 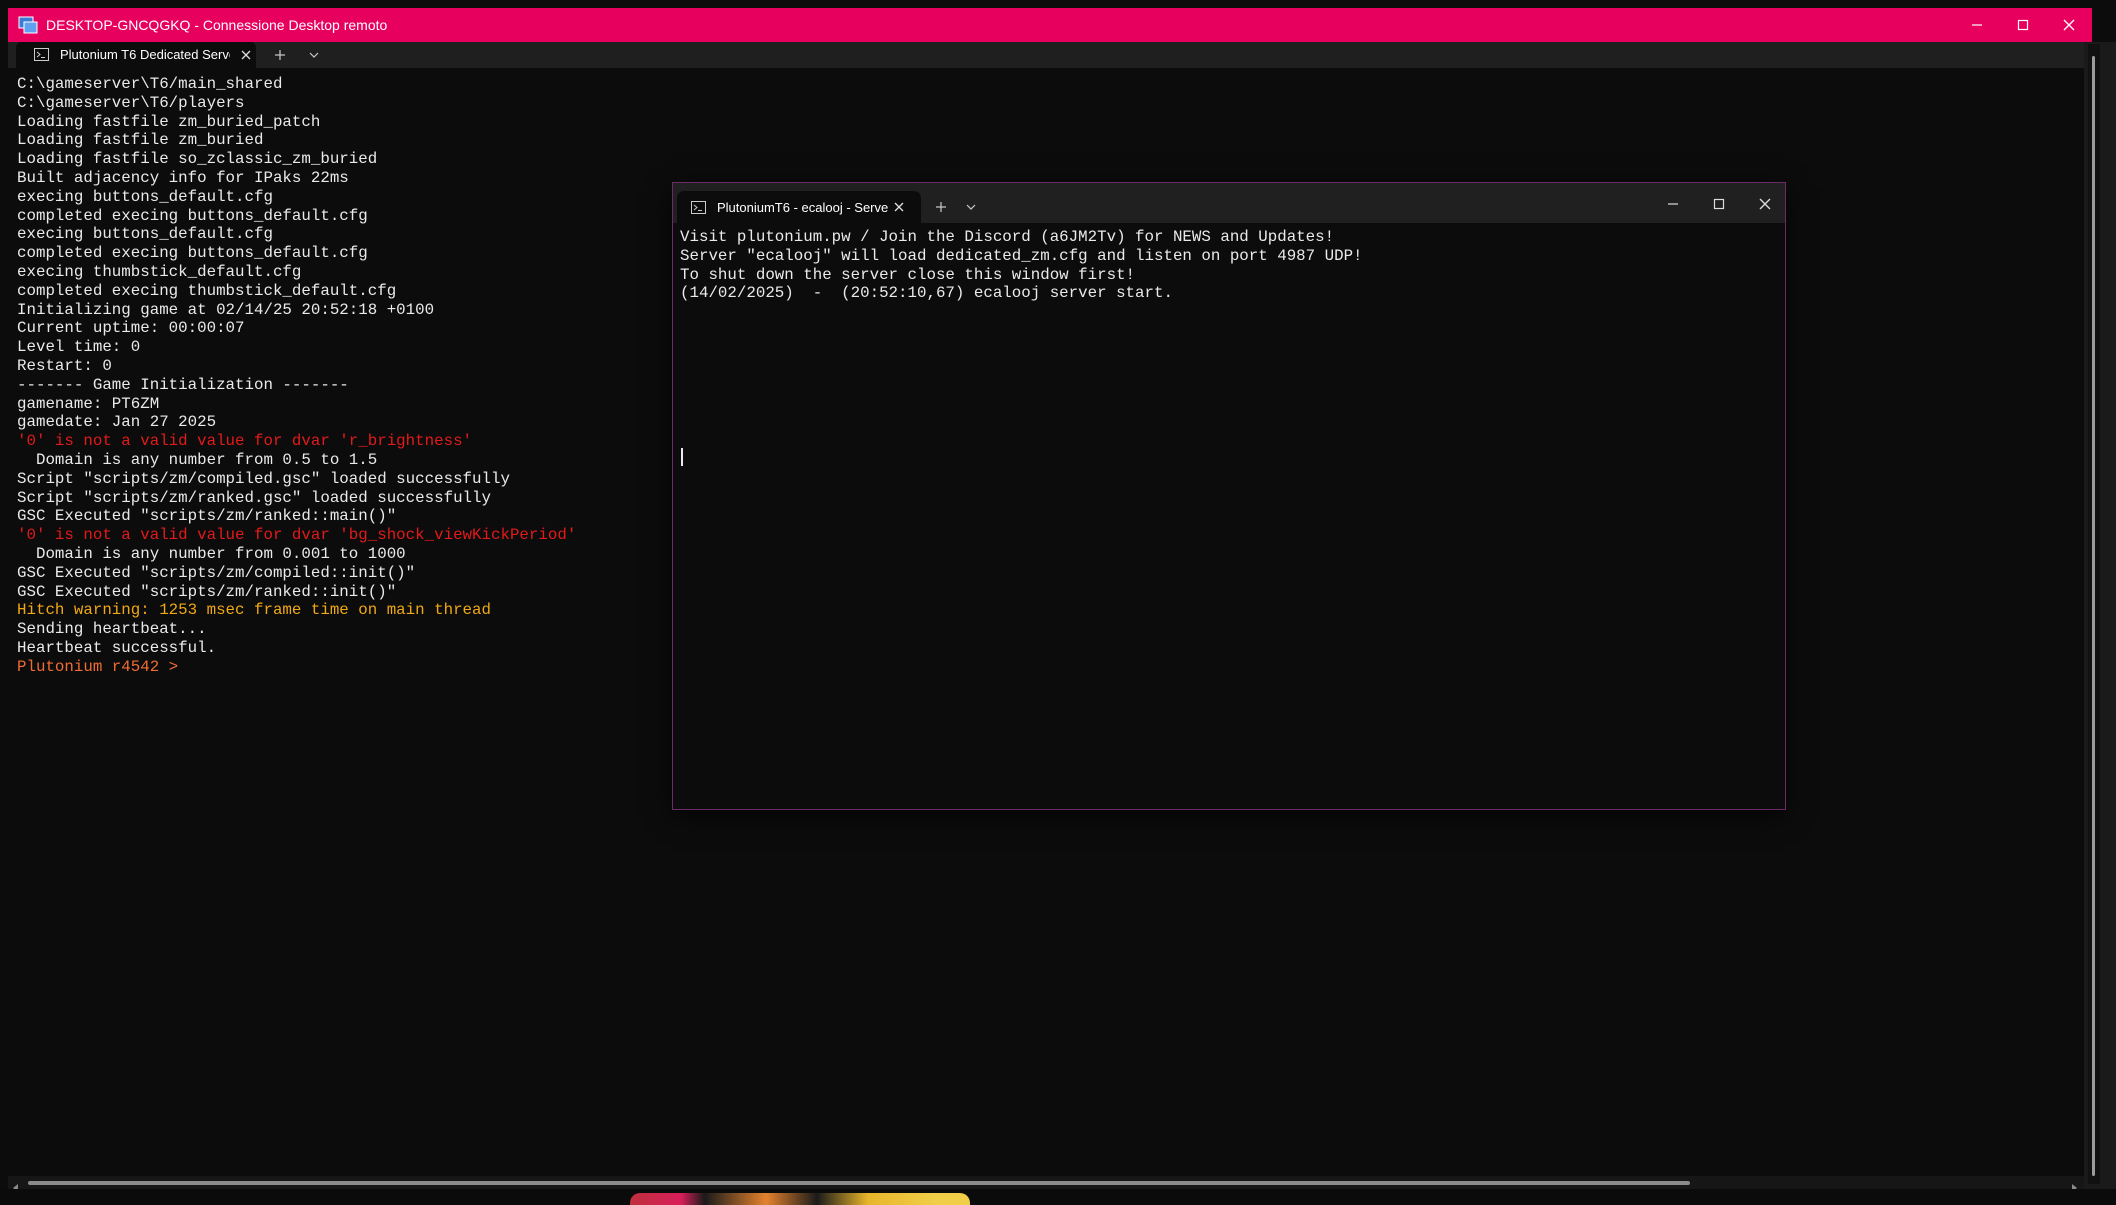 I want to click on console-line: Built adjacency info for IPaks 22ms, so click(x=183, y=178).